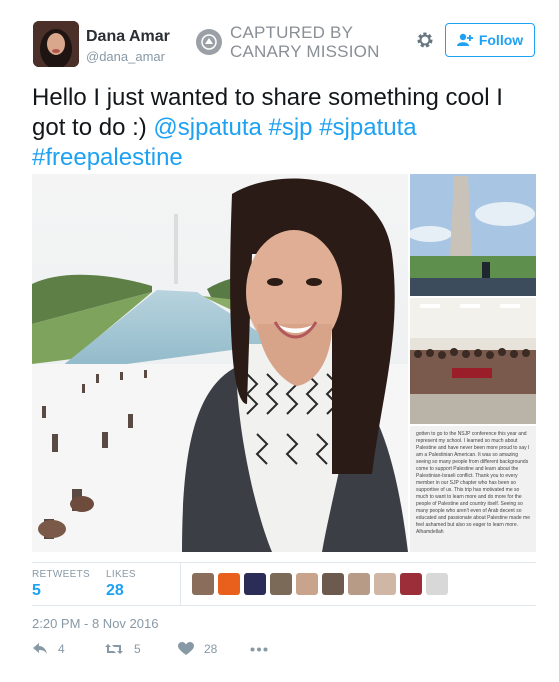 The image size is (559, 682). I want to click on heart-icon, so click(186, 648).